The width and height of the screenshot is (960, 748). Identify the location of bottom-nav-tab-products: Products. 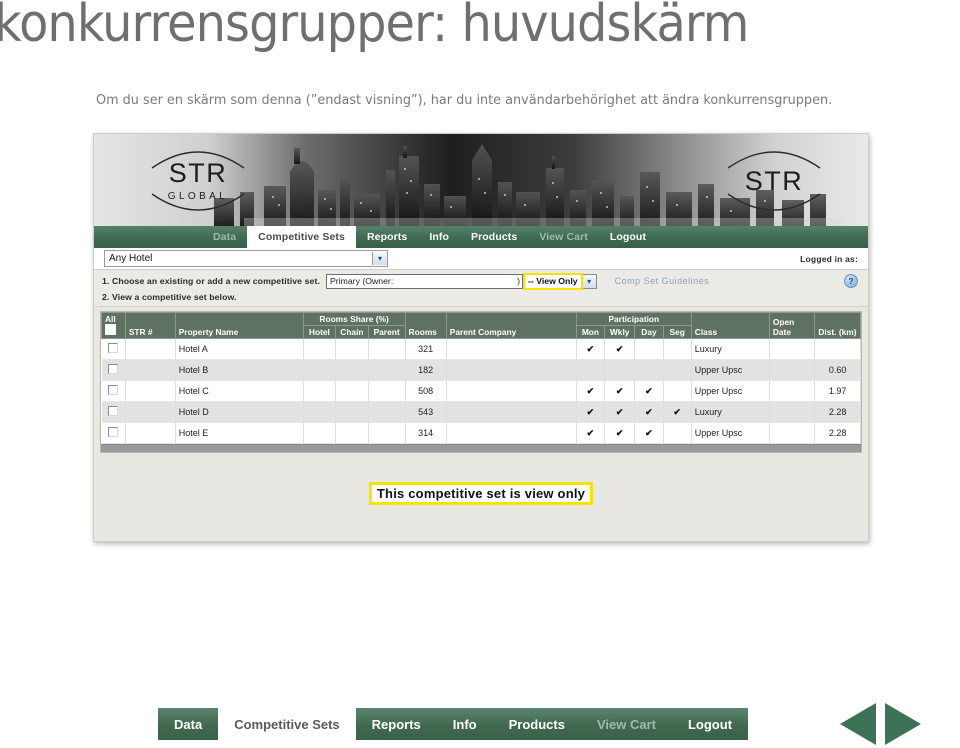
(537, 724).